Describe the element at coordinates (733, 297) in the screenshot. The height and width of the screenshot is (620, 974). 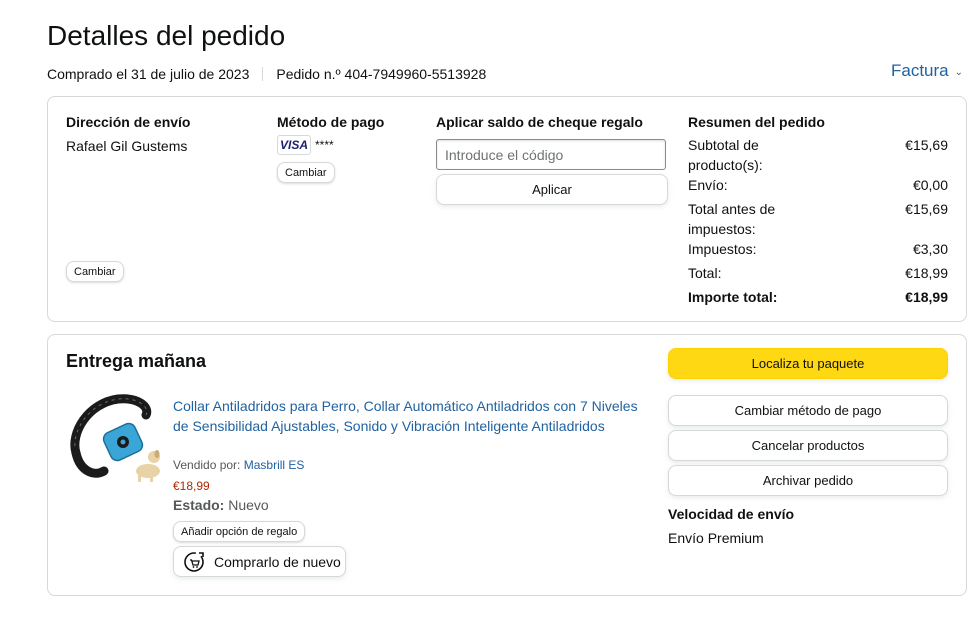
I see `grand-total-label: Importe total:` at that location.